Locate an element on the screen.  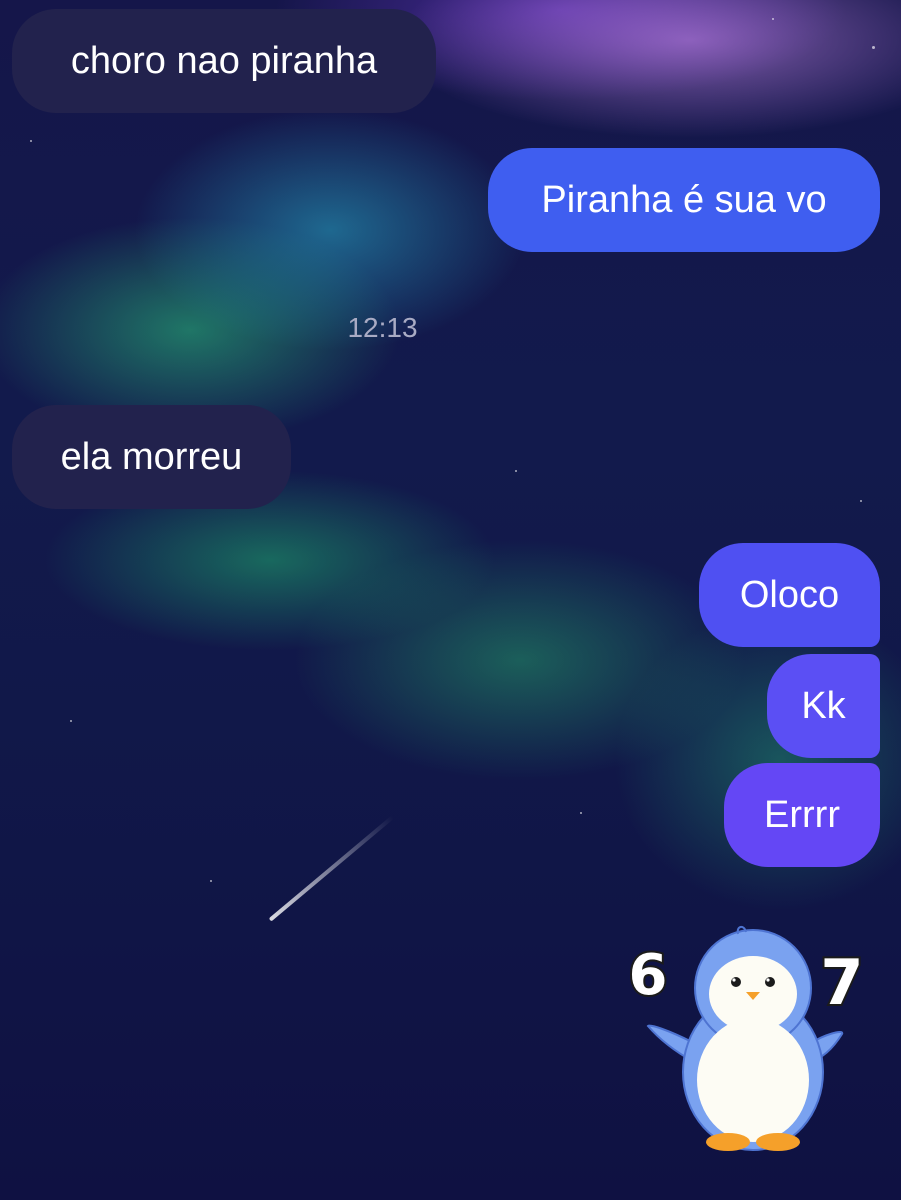
sticker-number-right: 7 is located at coordinates (841, 982).